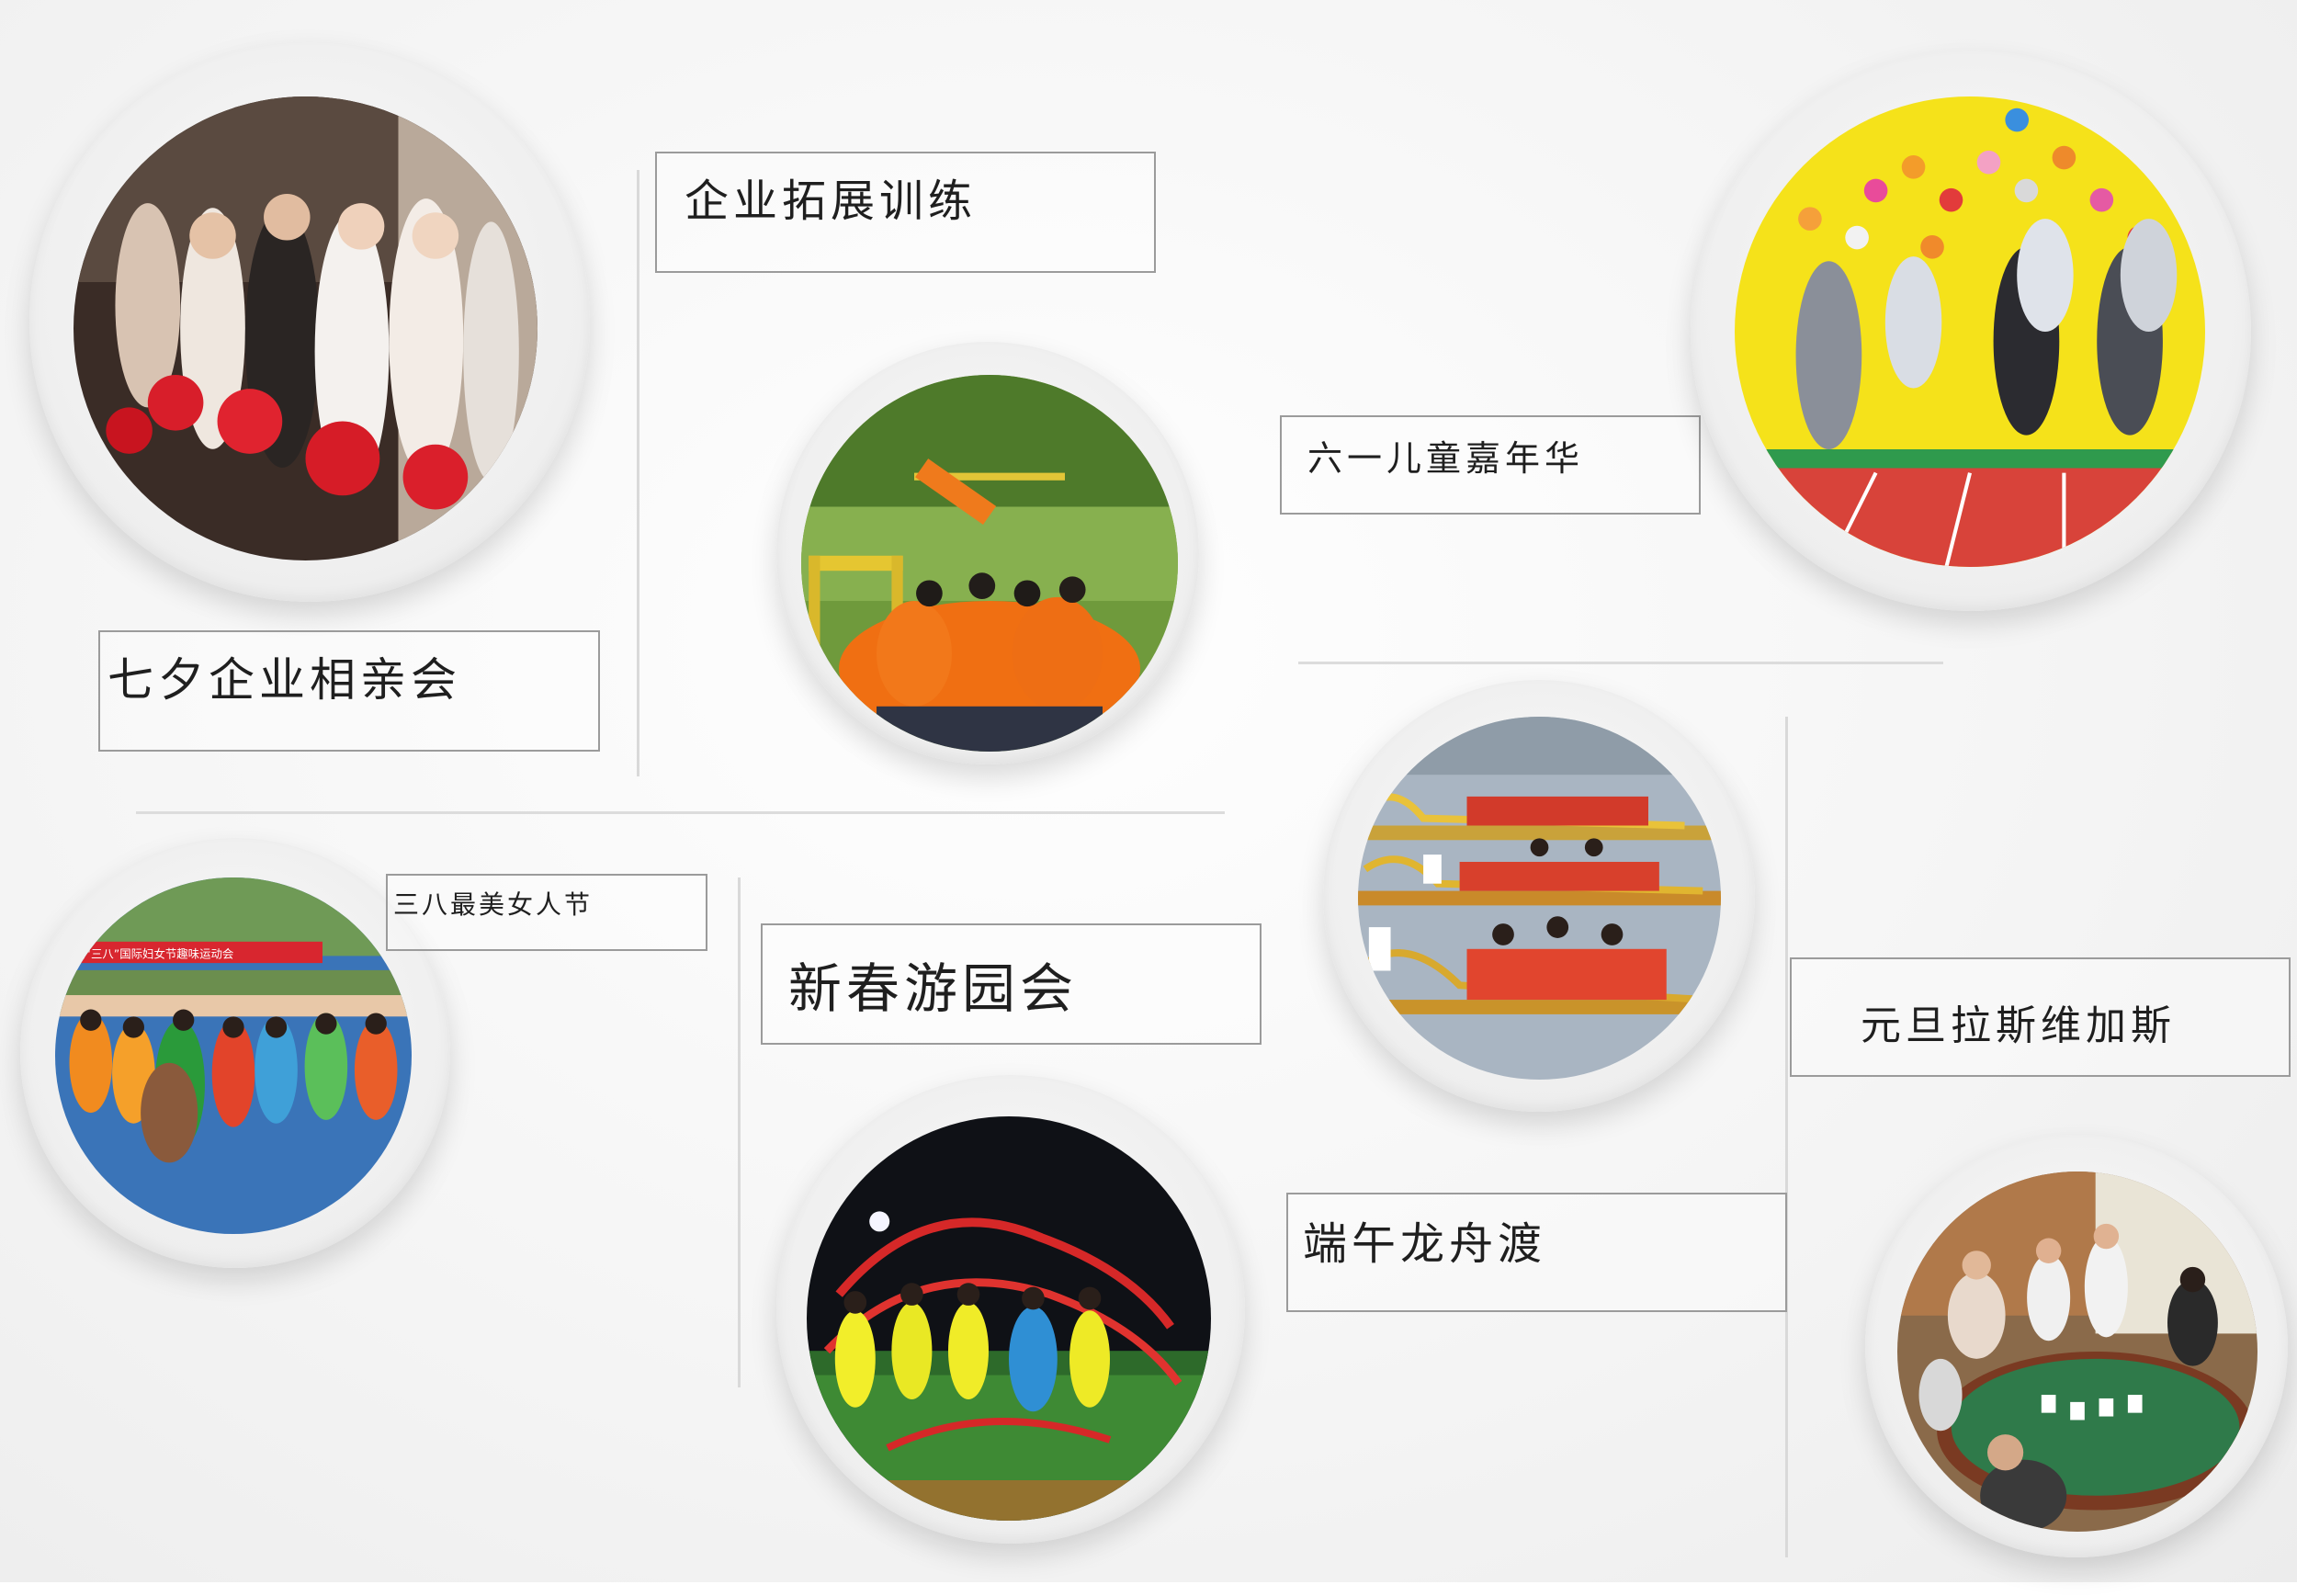 The height and width of the screenshot is (1596, 2297). I want to click on duanwu-label-box: 端午龙舟渡, so click(1536, 1252).